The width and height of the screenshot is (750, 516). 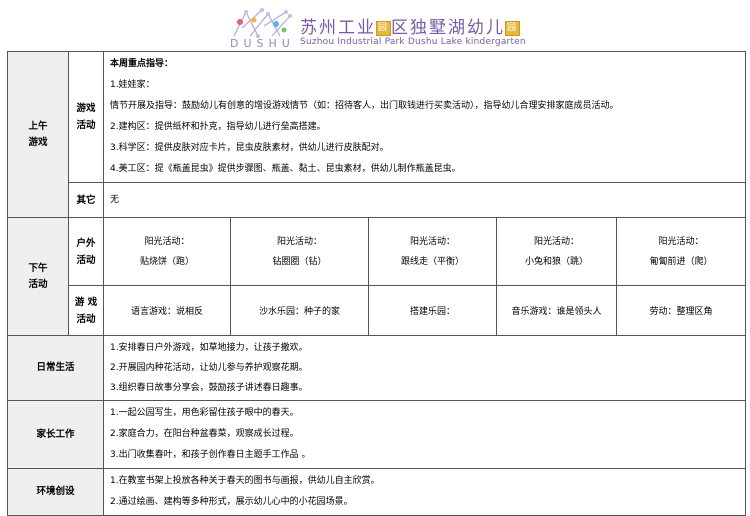 What do you see at coordinates (231, 502) in the screenshot?
I see `environment-line: 2.通过绘画、建构等多种形式，展示幼儿心中的小花园场景。` at bounding box center [231, 502].